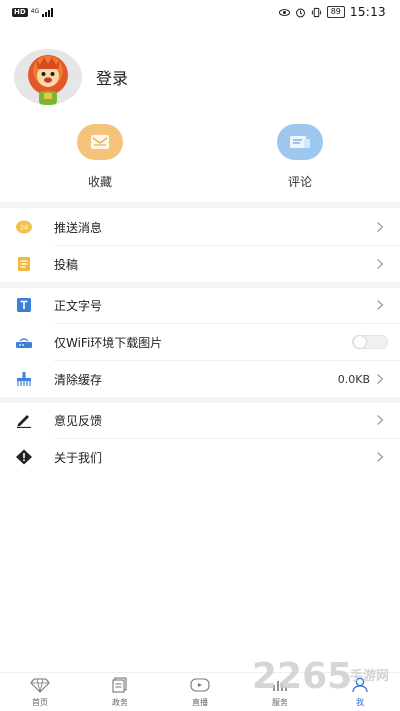  I want to click on submit-article-label: 投稿, so click(66, 264).